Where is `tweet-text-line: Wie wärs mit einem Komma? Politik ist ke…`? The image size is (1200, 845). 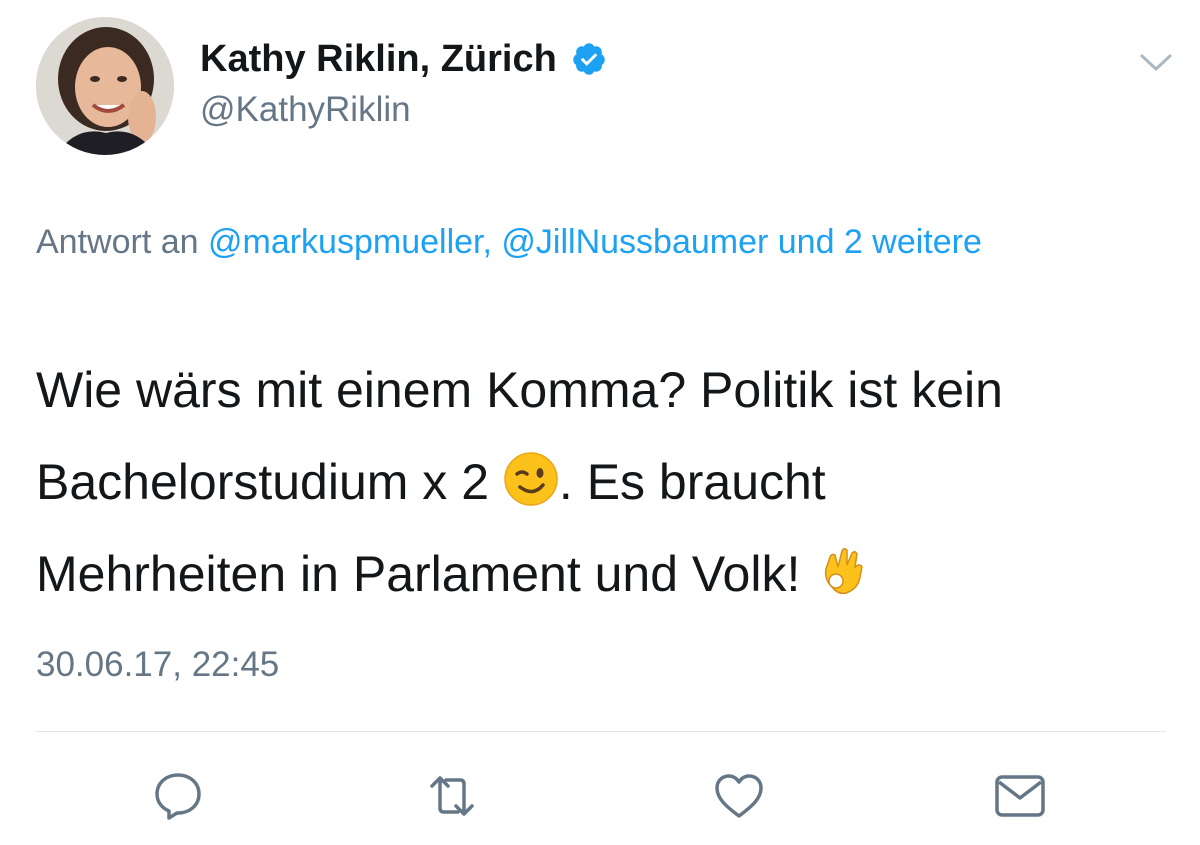
tweet-text-line: Wie wärs mit einem Komma? Politik ist ke… is located at coordinates (519, 390).